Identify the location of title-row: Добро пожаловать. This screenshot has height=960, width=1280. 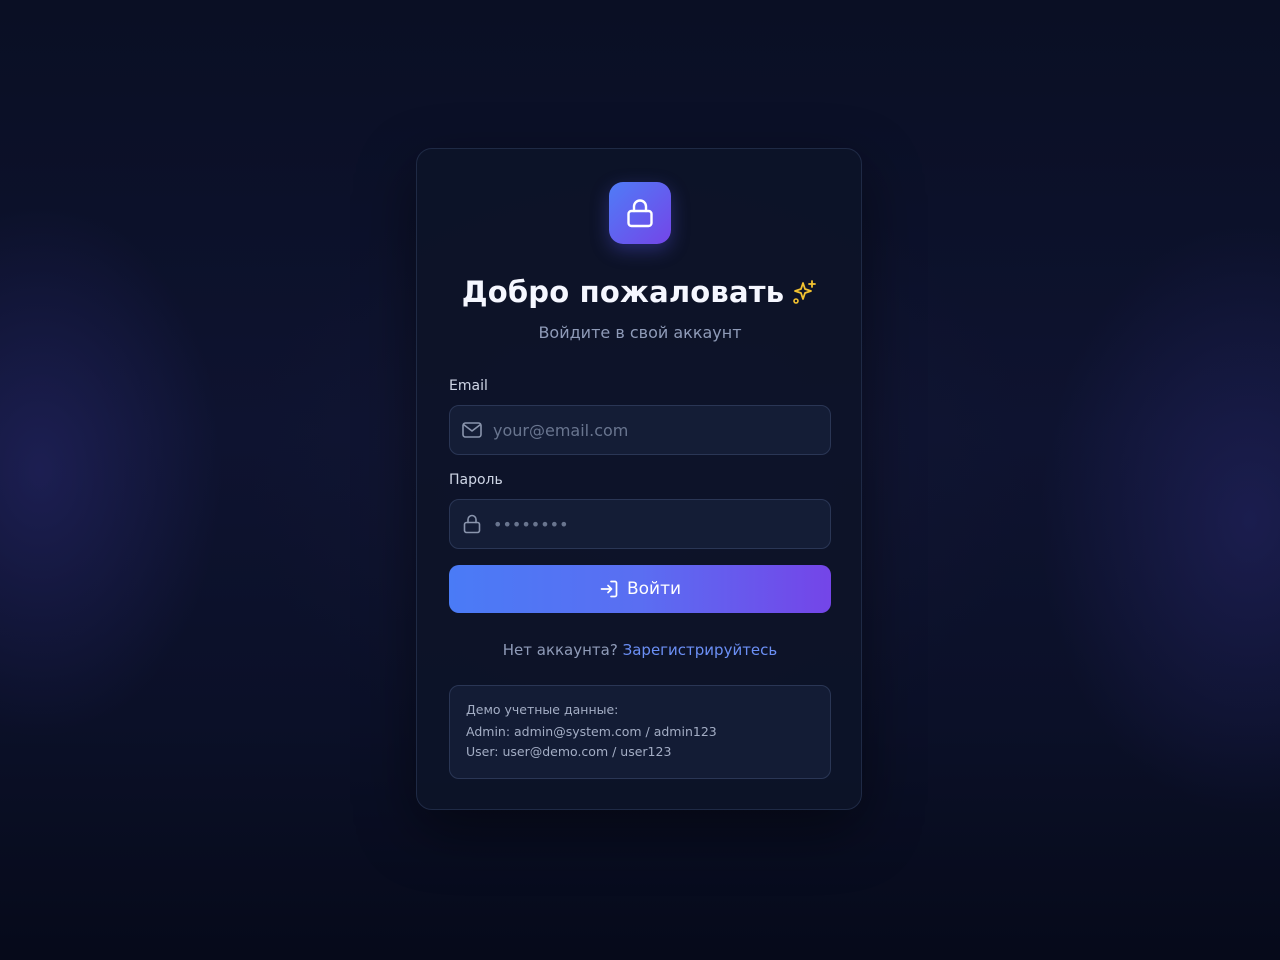
(640, 292).